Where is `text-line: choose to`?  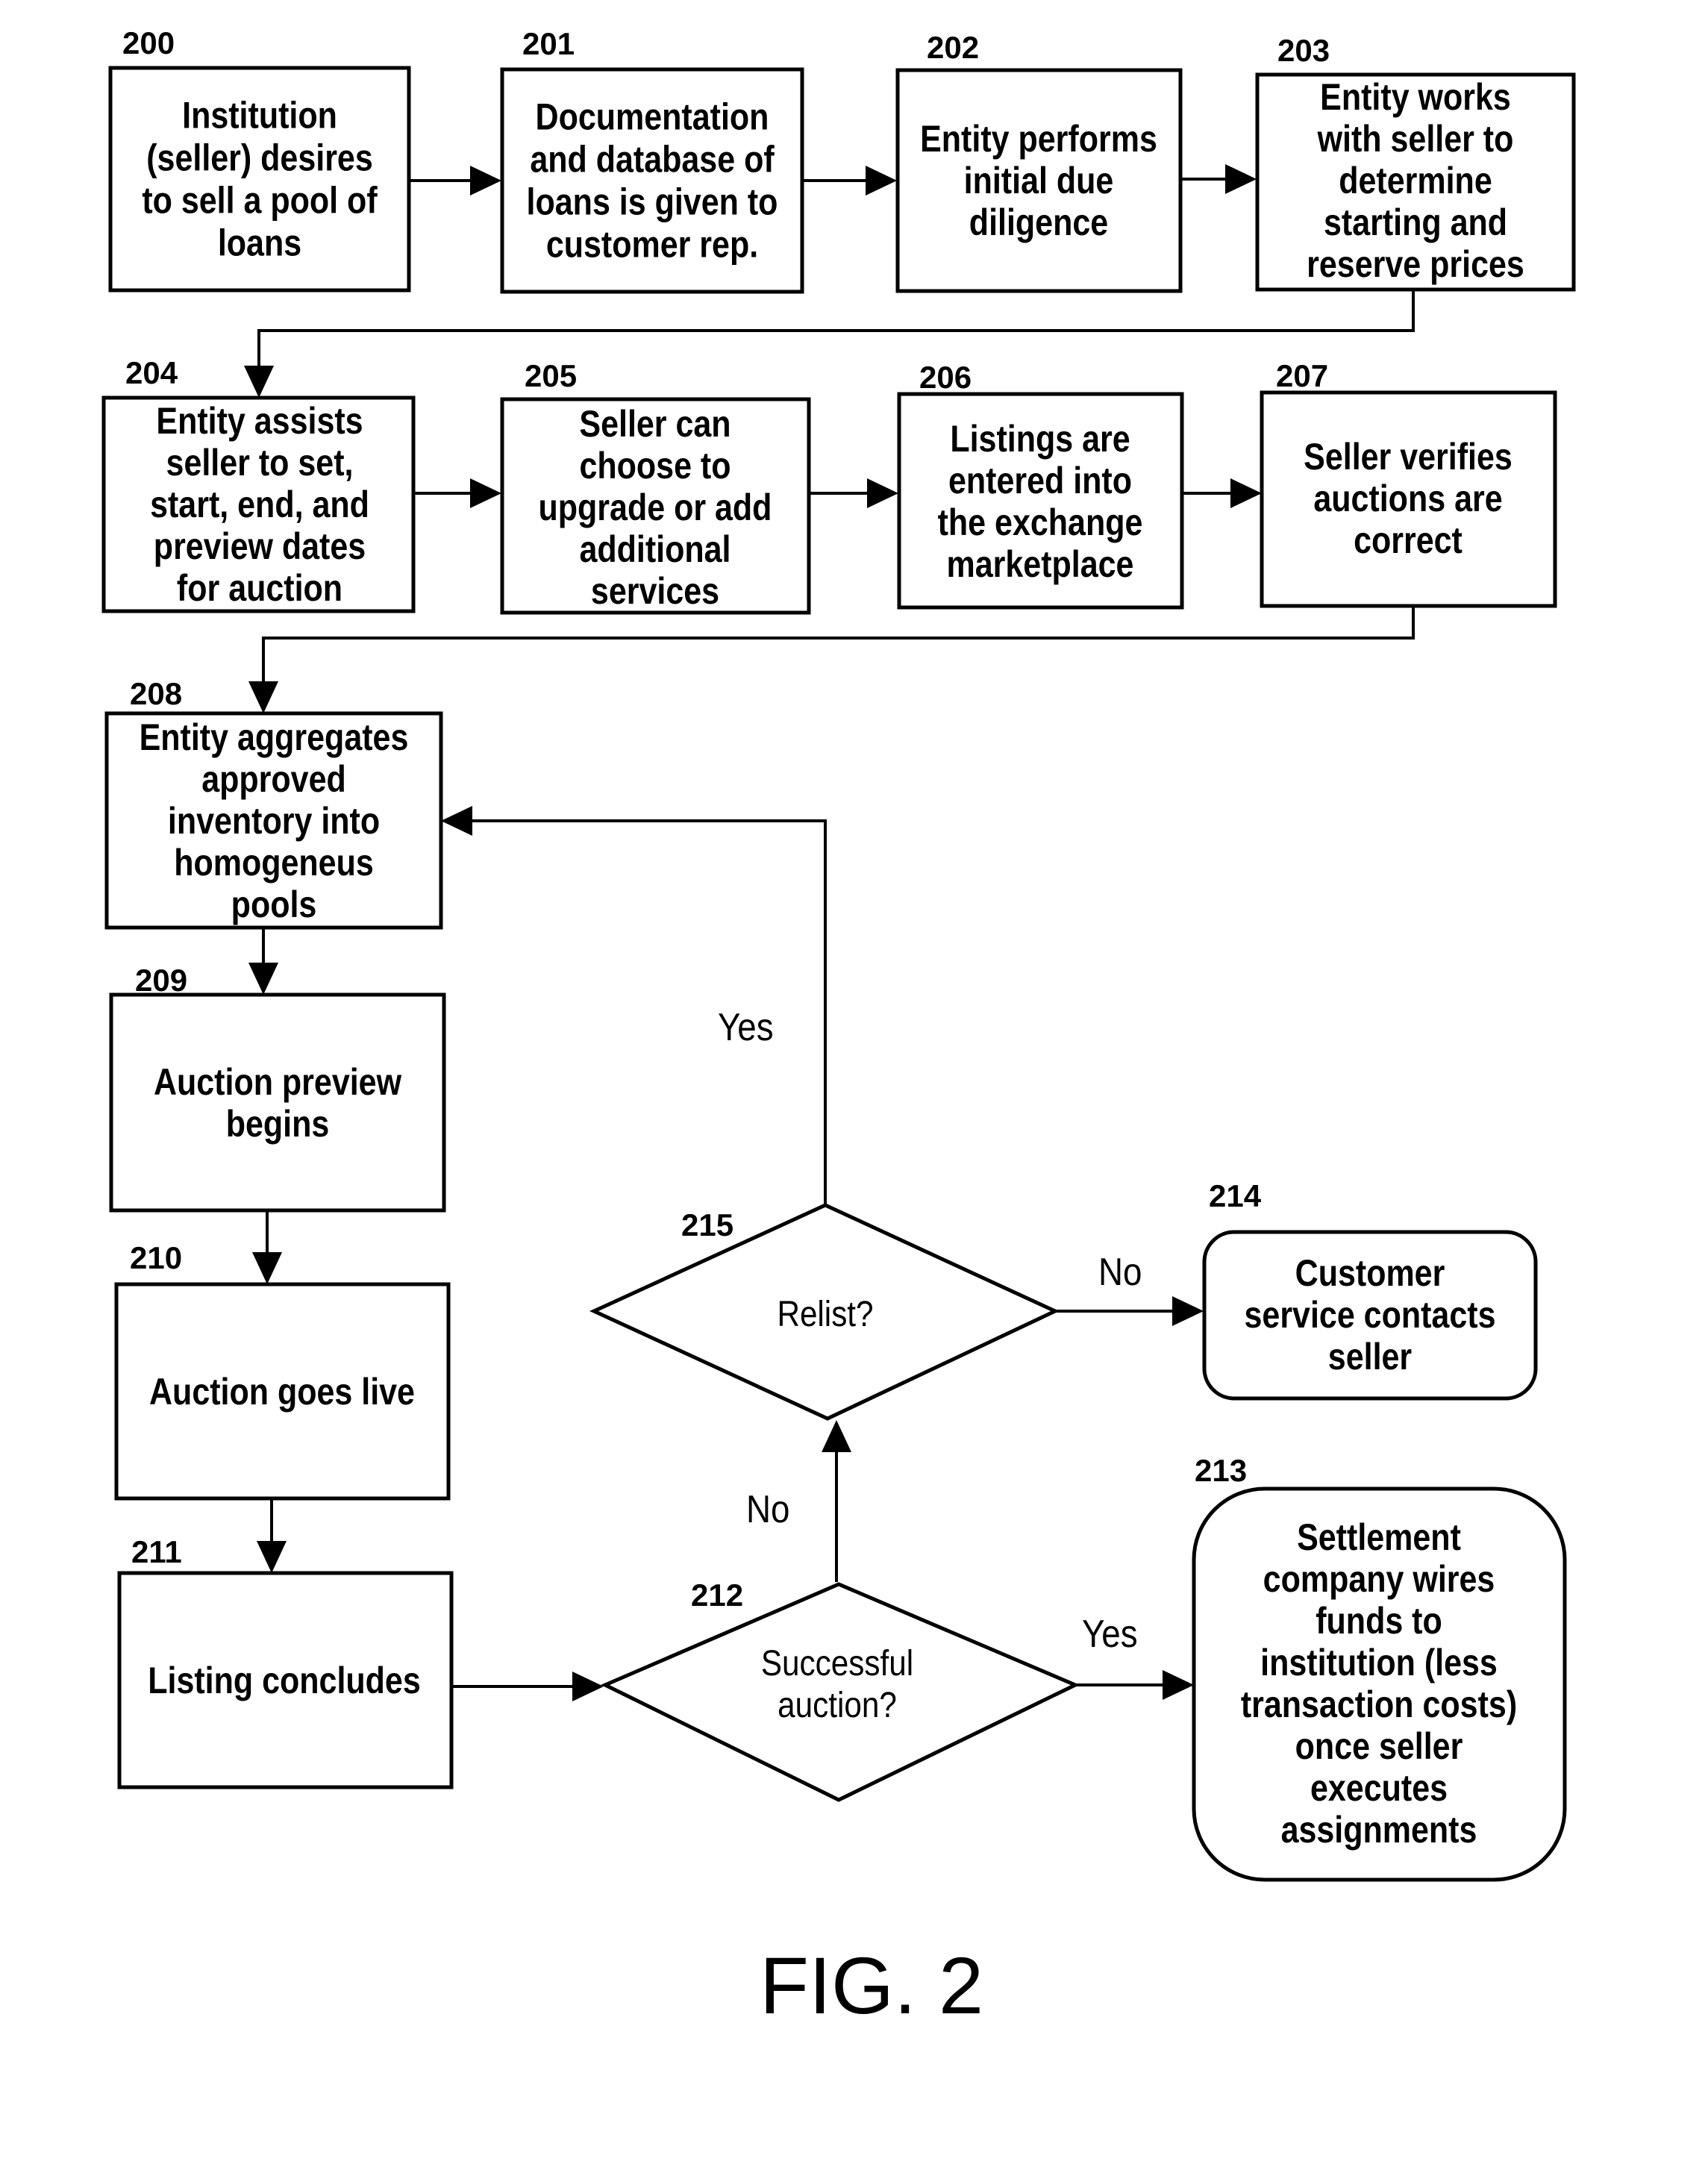 text-line: choose to is located at coordinates (655, 466).